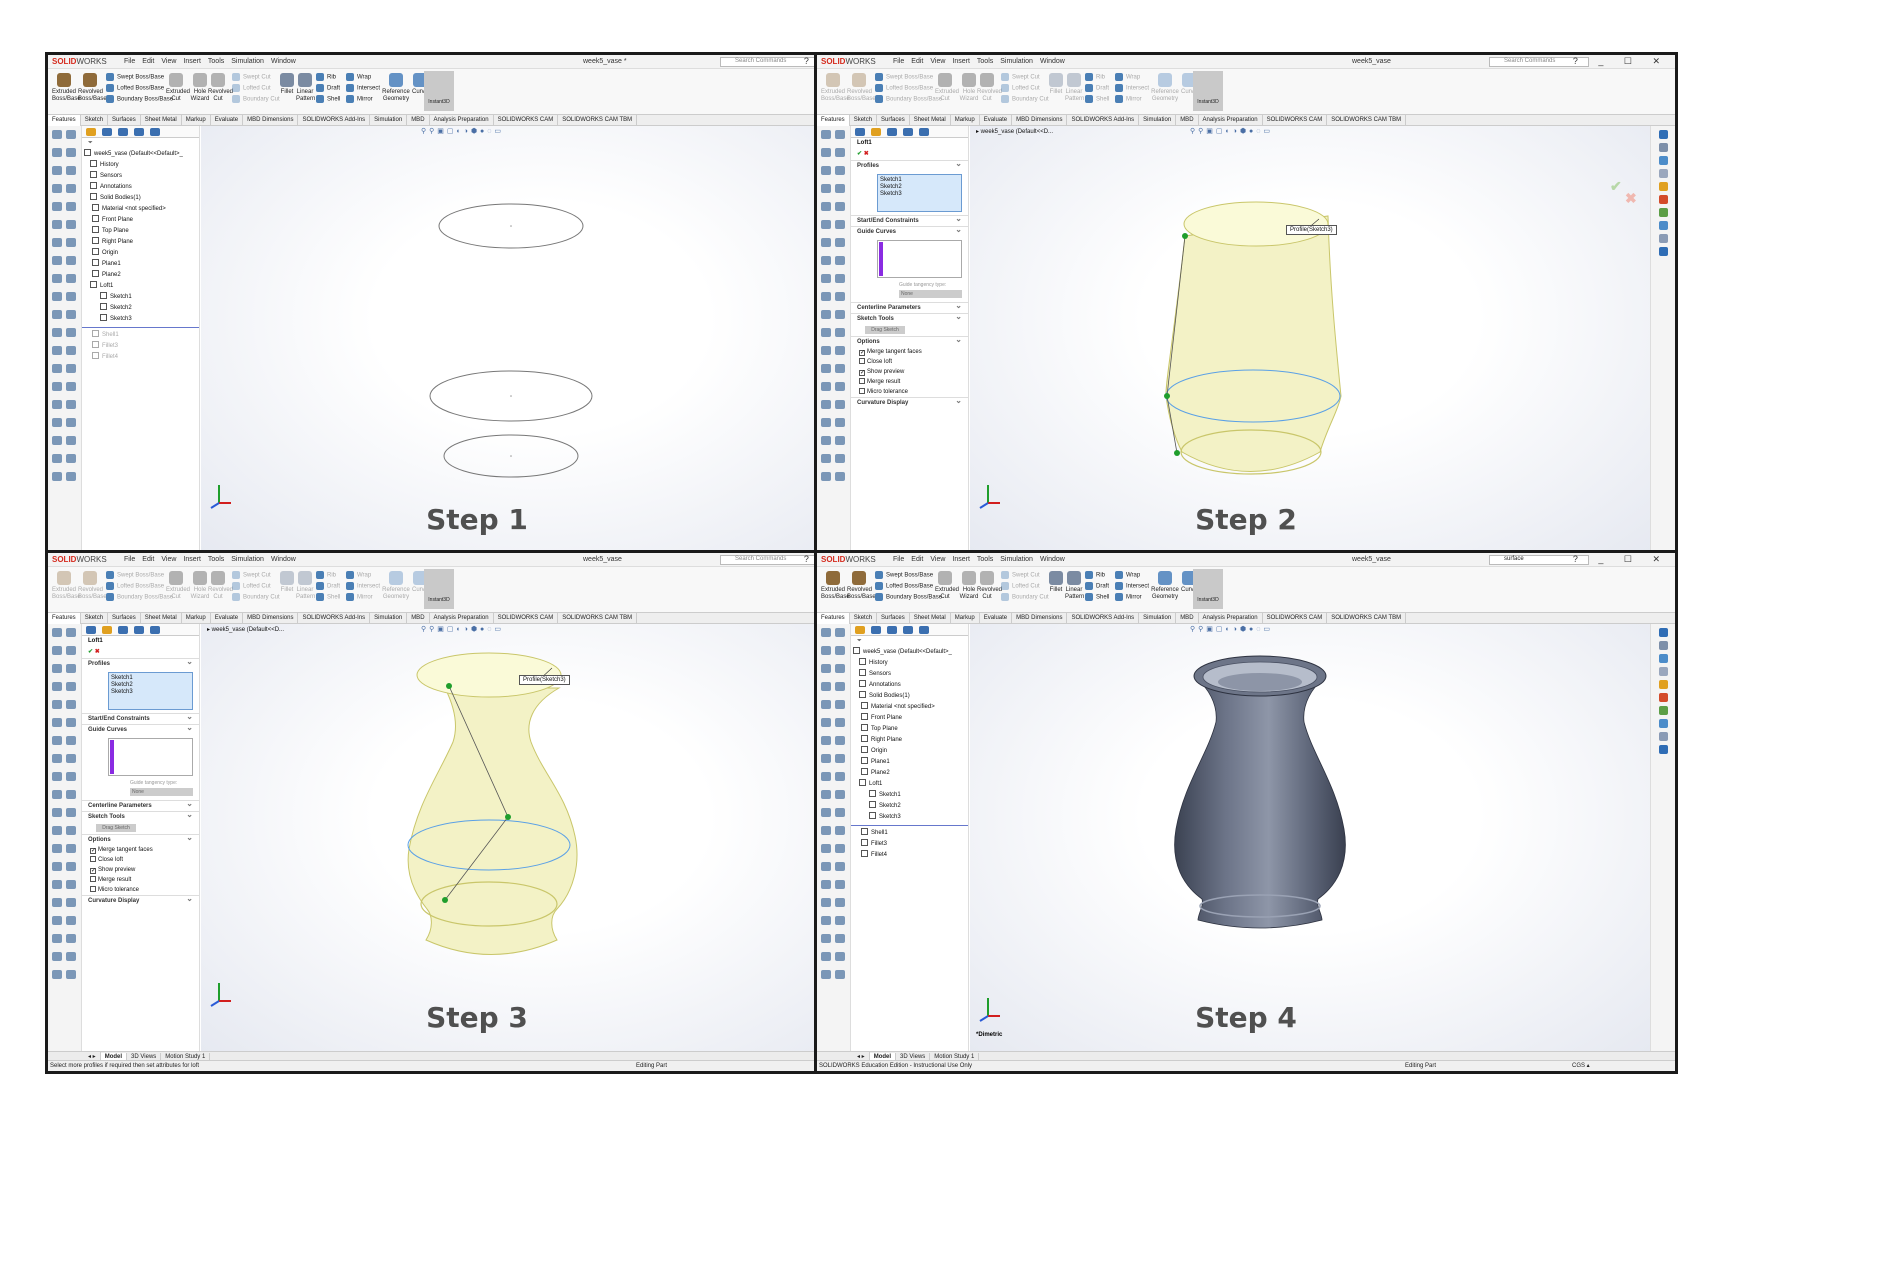  Describe the element at coordinates (107, 132) in the screenshot. I see `property-manager-tab` at that location.